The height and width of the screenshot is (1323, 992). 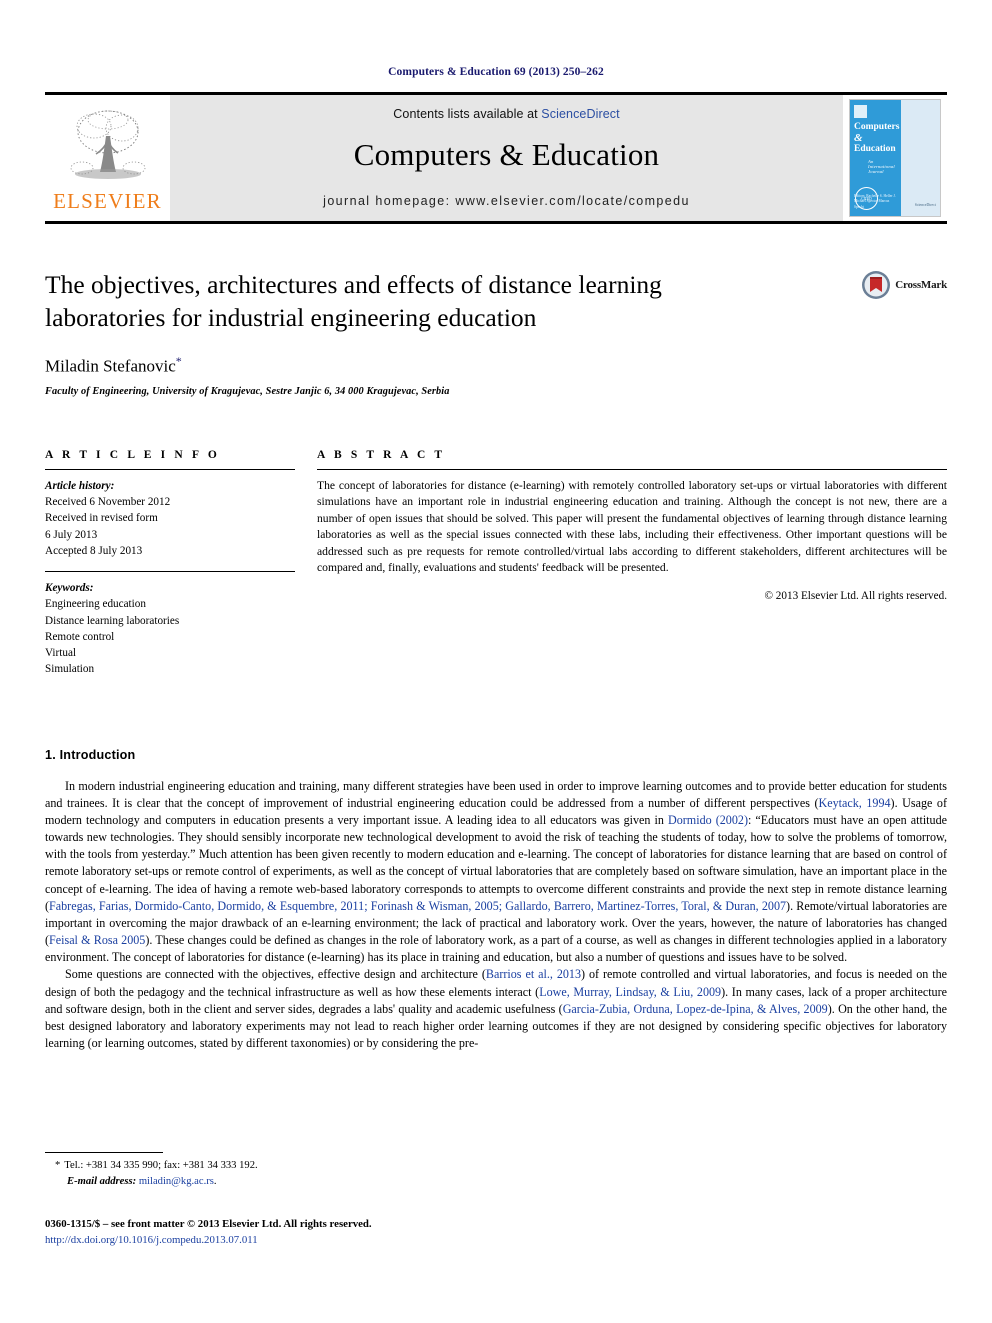 What do you see at coordinates (132, 454) in the screenshot?
I see `article-info-heading: A R T I C L E I N F O` at bounding box center [132, 454].